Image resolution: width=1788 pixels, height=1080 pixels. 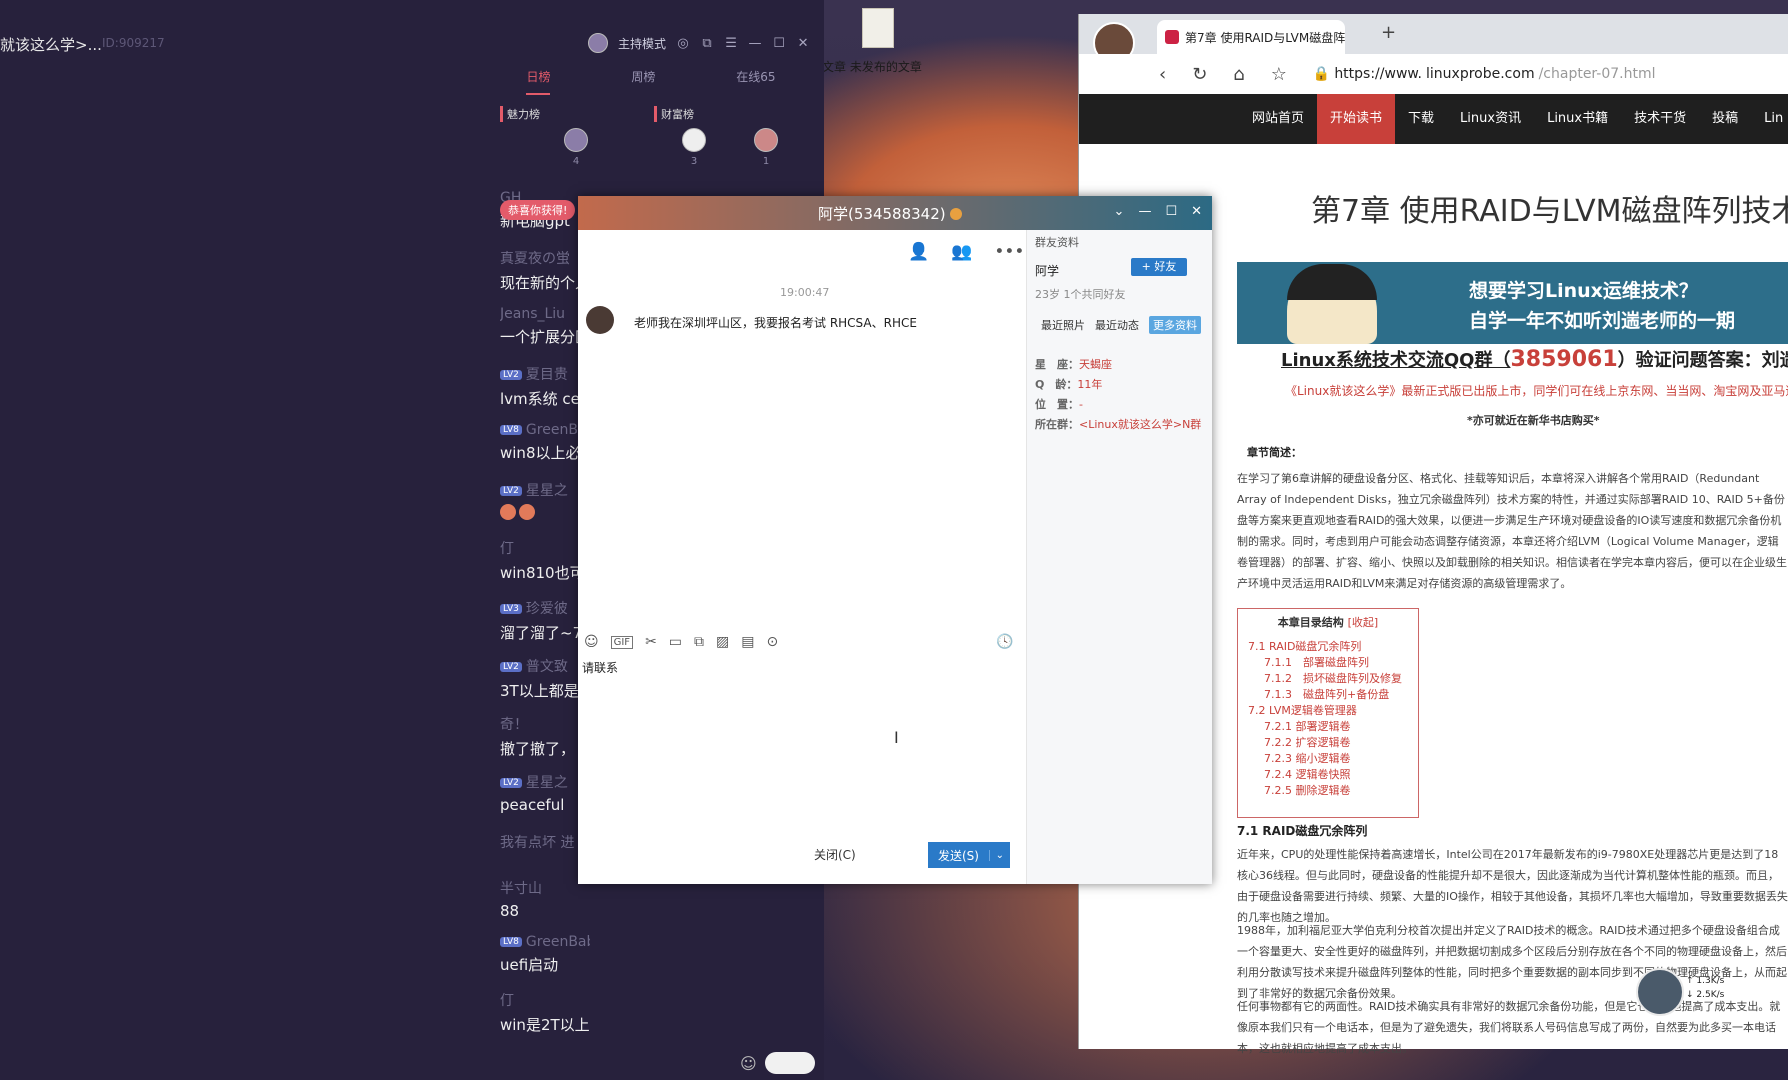 I want to click on download-speed: 2.5K/s, so click(x=1710, y=995).